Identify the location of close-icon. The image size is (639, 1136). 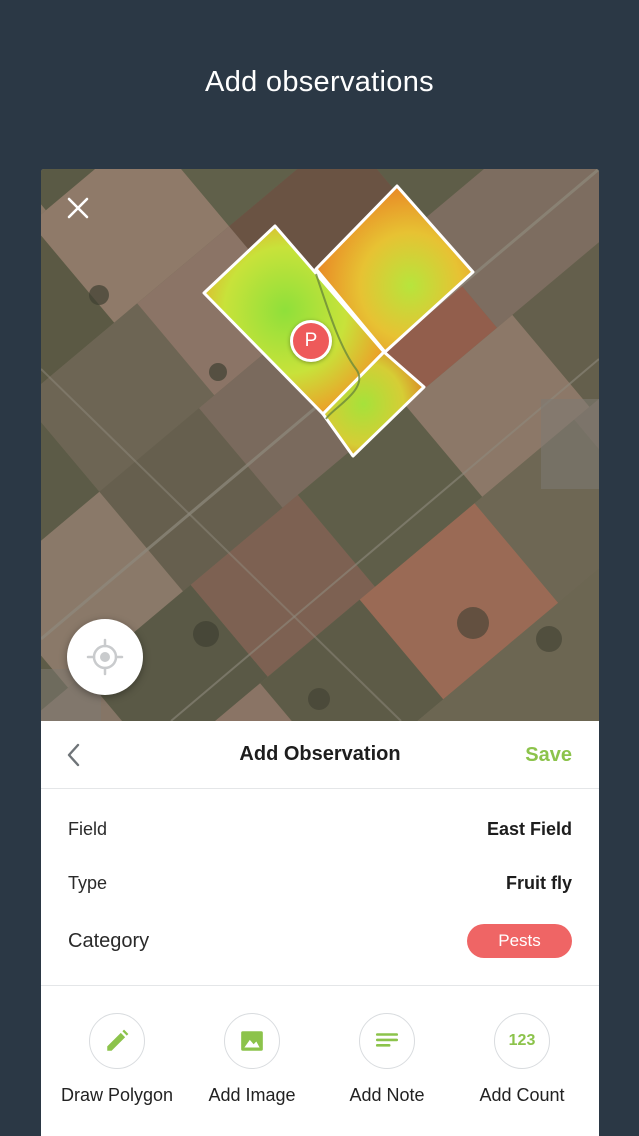
(78, 208).